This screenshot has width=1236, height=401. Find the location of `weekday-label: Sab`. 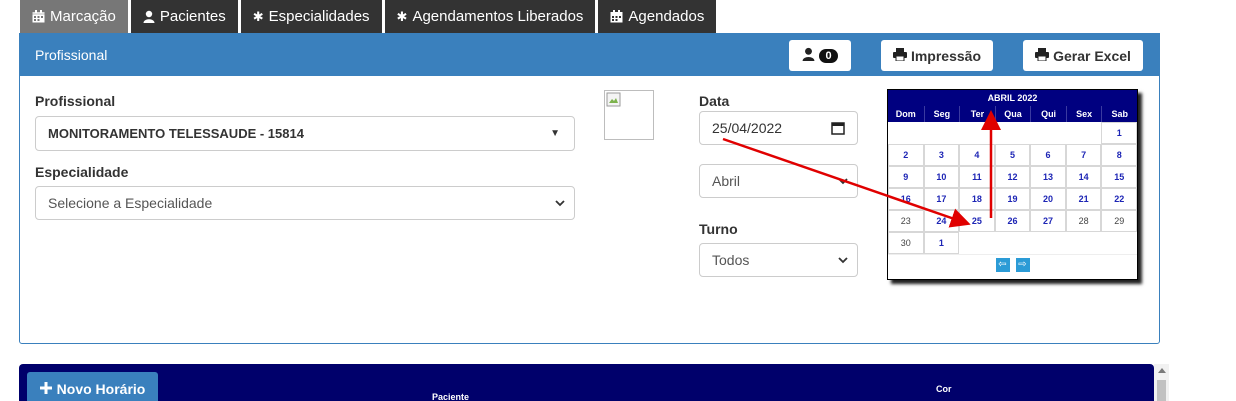

weekday-label: Sab is located at coordinates (1119, 114).